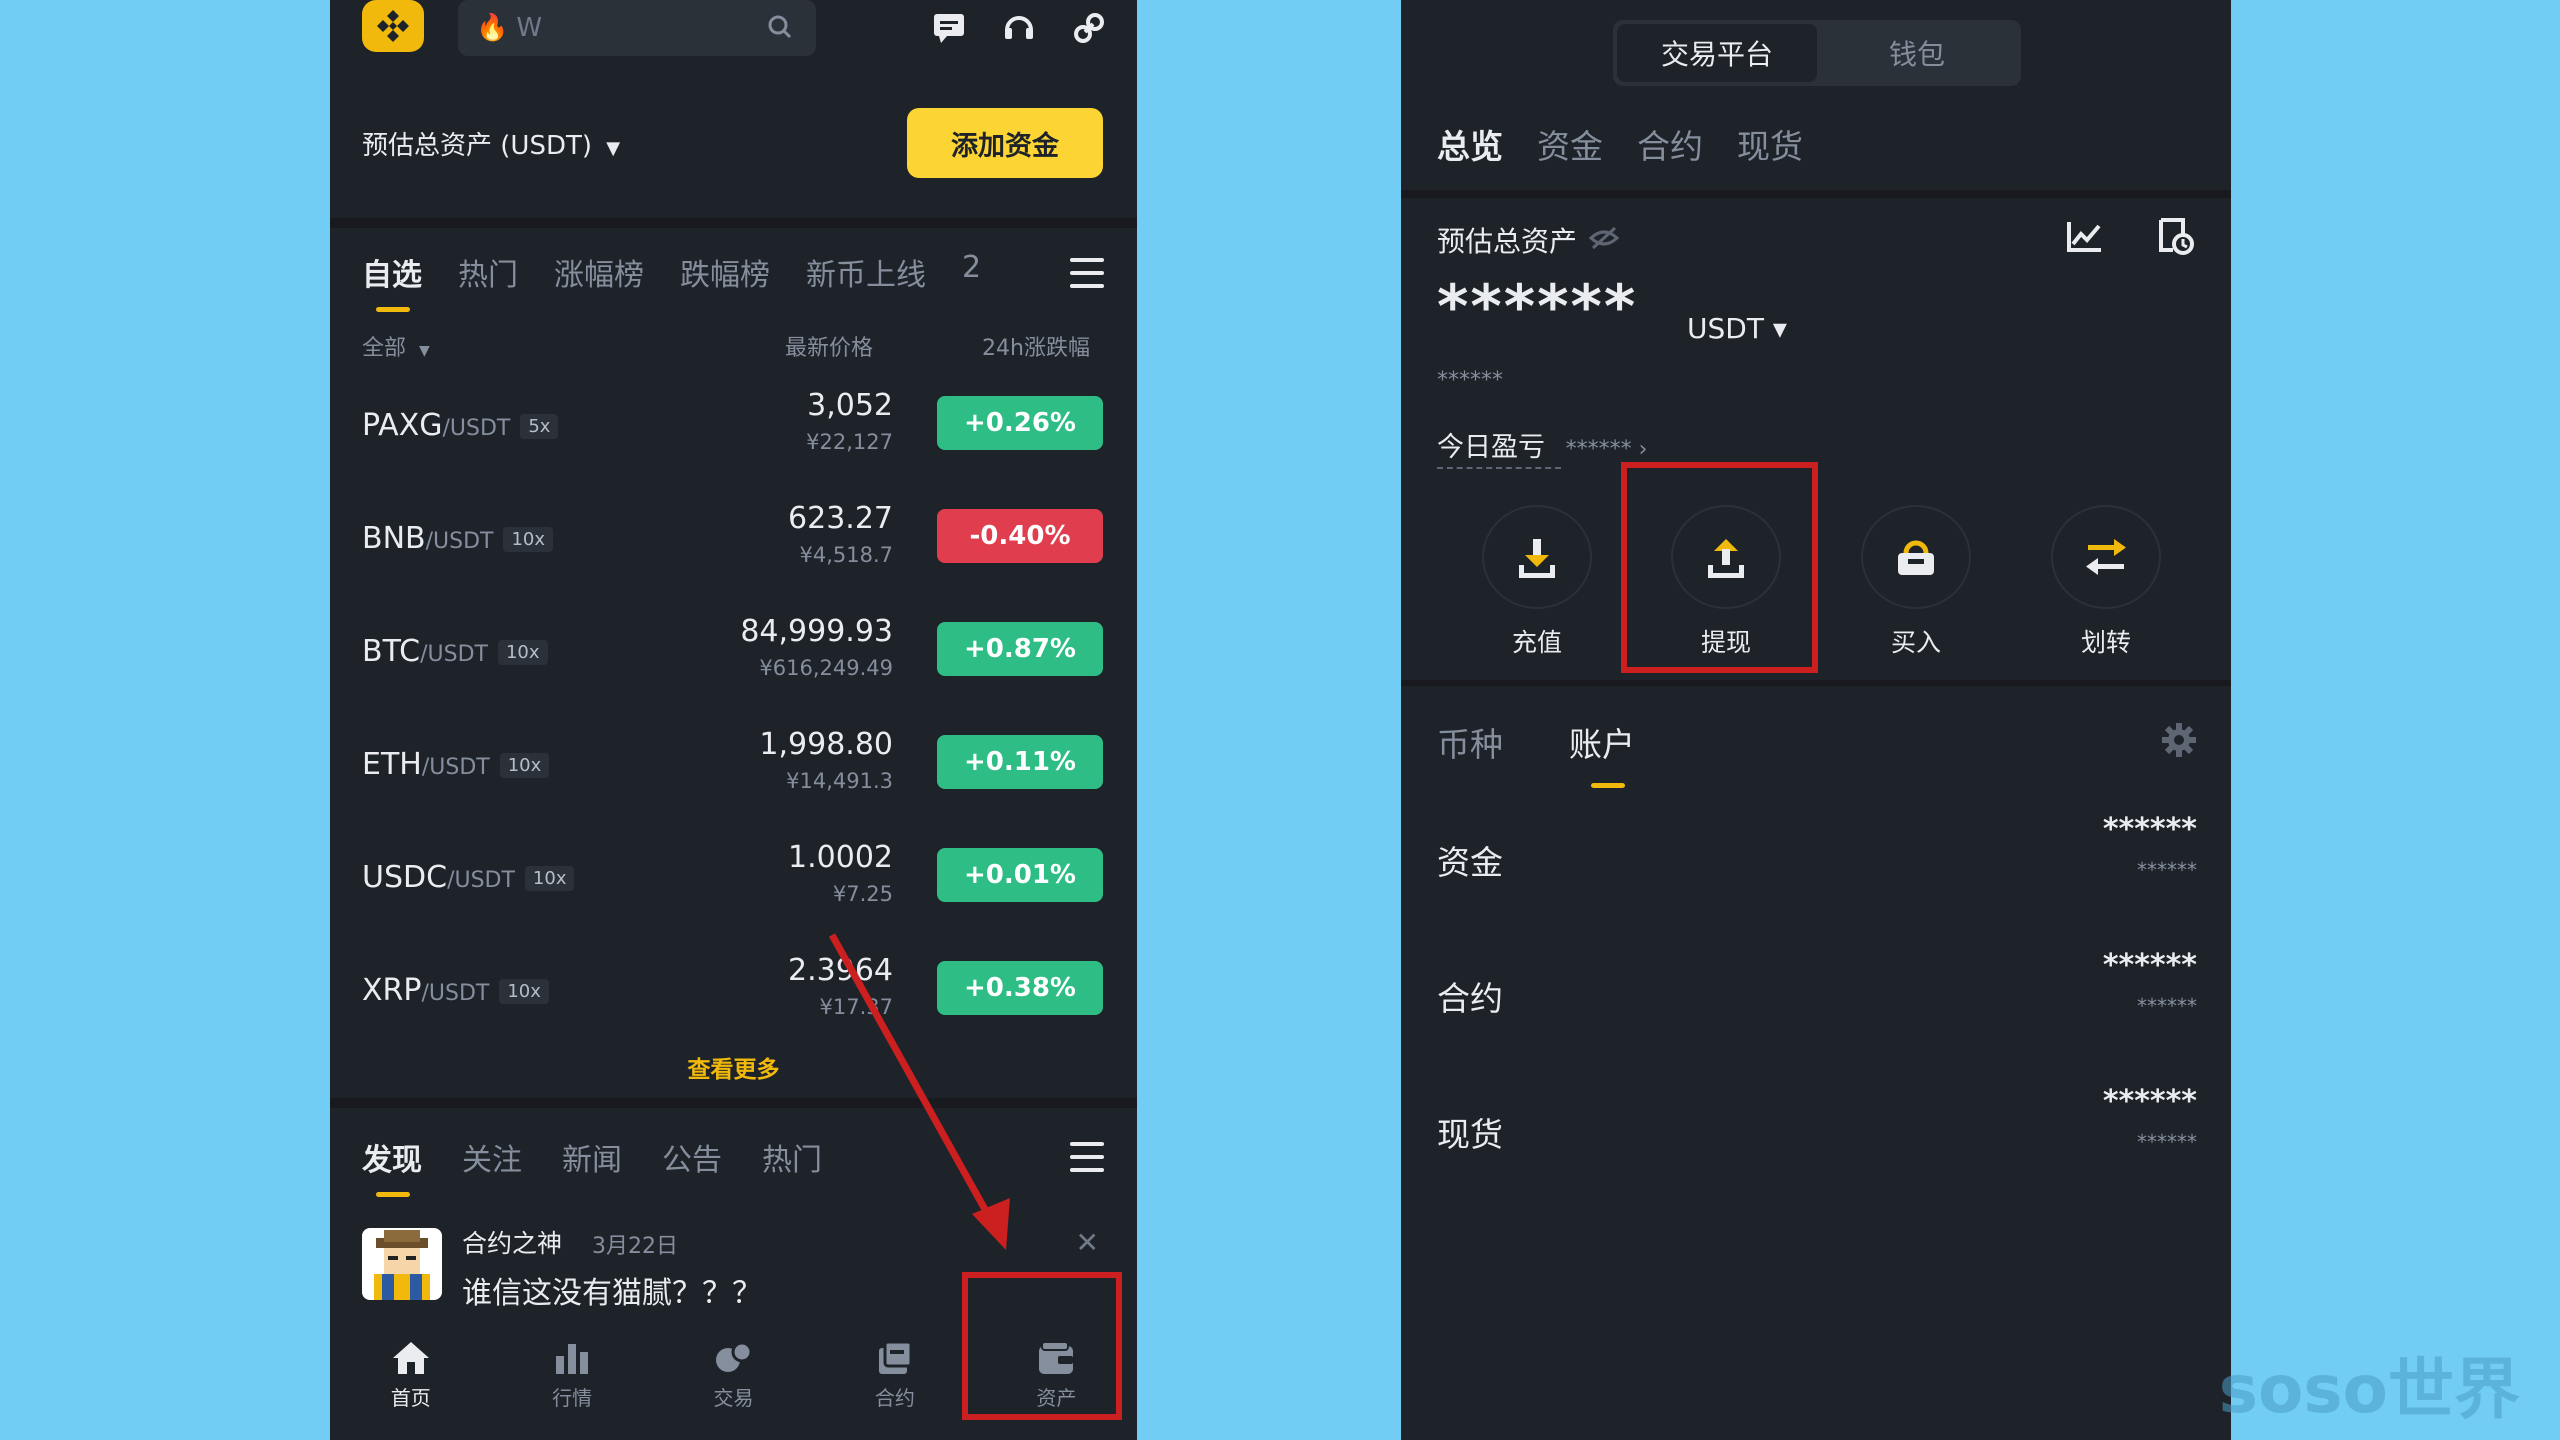 This screenshot has width=2560, height=1440. Describe the element at coordinates (1528, 240) in the screenshot. I see `estimated-assets-label: 预估总资产` at that location.